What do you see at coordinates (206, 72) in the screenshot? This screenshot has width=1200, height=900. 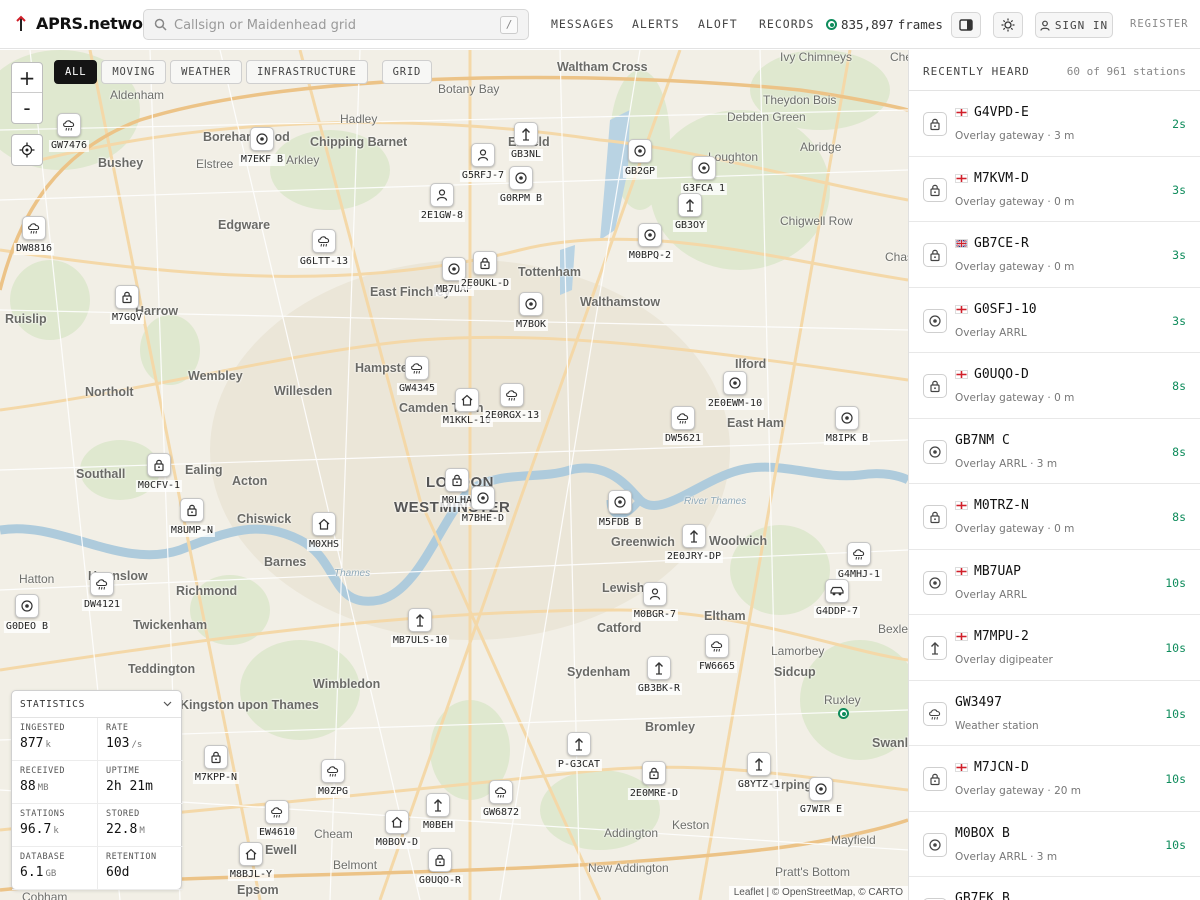 I see `filter-weather: WEATHER` at bounding box center [206, 72].